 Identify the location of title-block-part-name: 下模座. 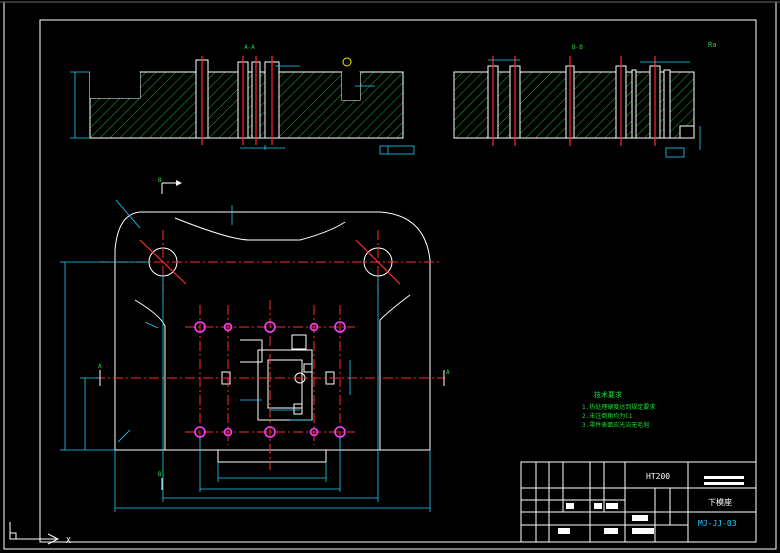
(720, 502).